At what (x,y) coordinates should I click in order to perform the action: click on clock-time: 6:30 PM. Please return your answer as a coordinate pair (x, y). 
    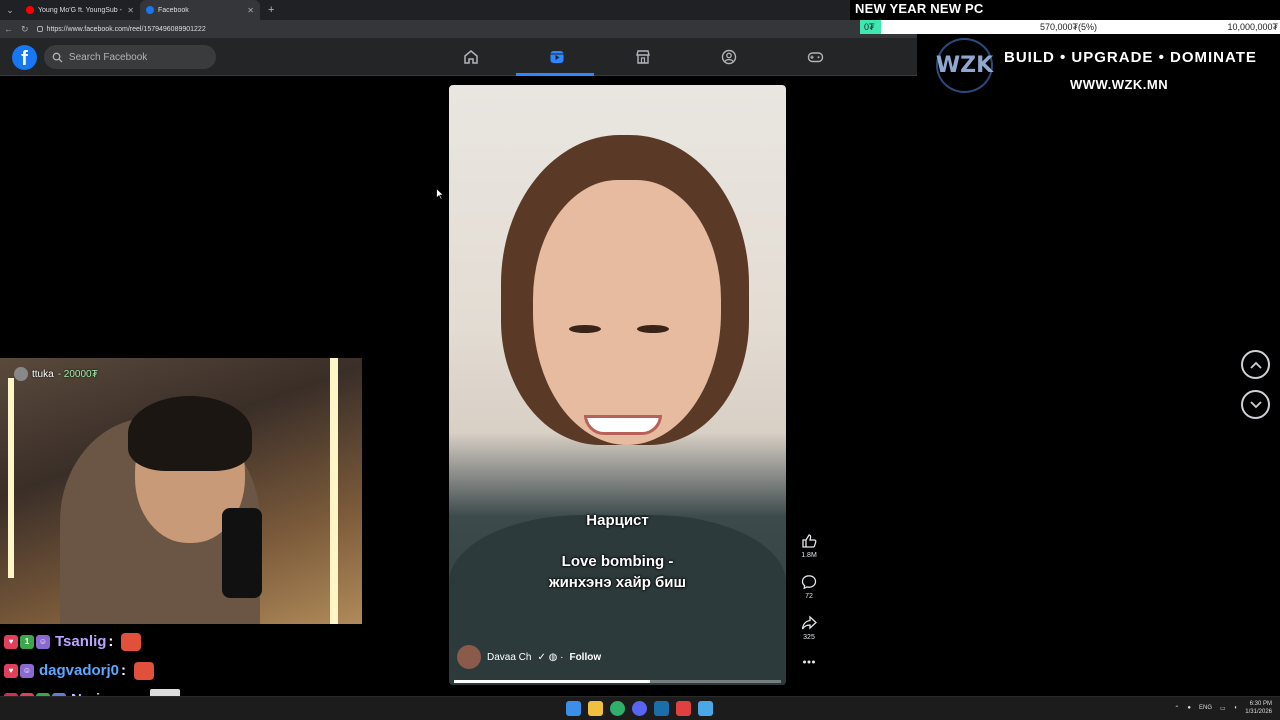
    Looking at the image, I should click on (1260, 704).